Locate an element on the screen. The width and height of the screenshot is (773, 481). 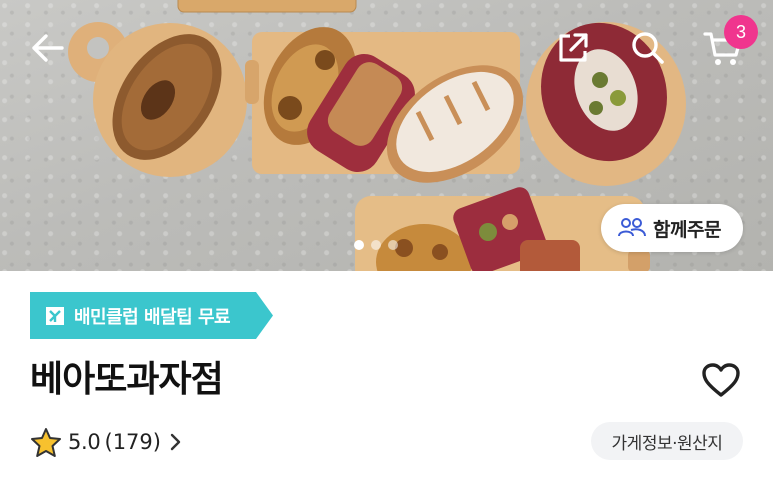
together-order-button: 함께주문 is located at coordinates (672, 228).